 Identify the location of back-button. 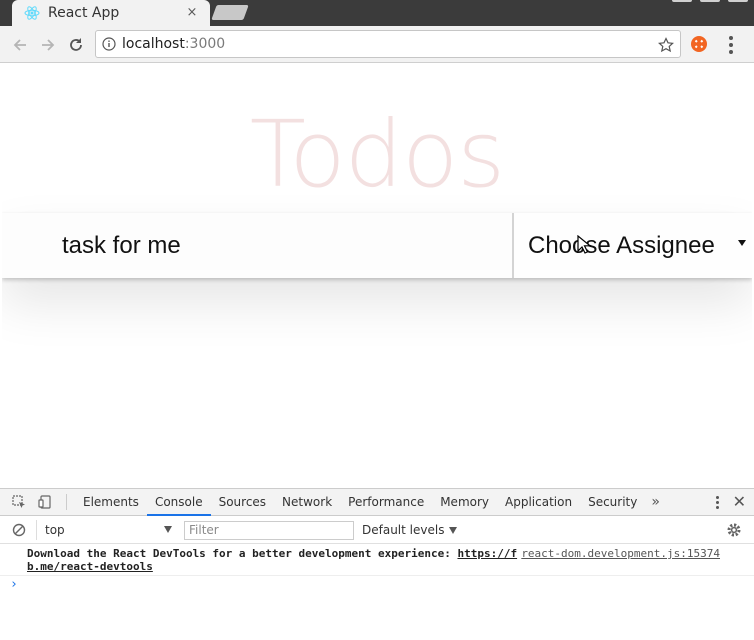
(20, 45).